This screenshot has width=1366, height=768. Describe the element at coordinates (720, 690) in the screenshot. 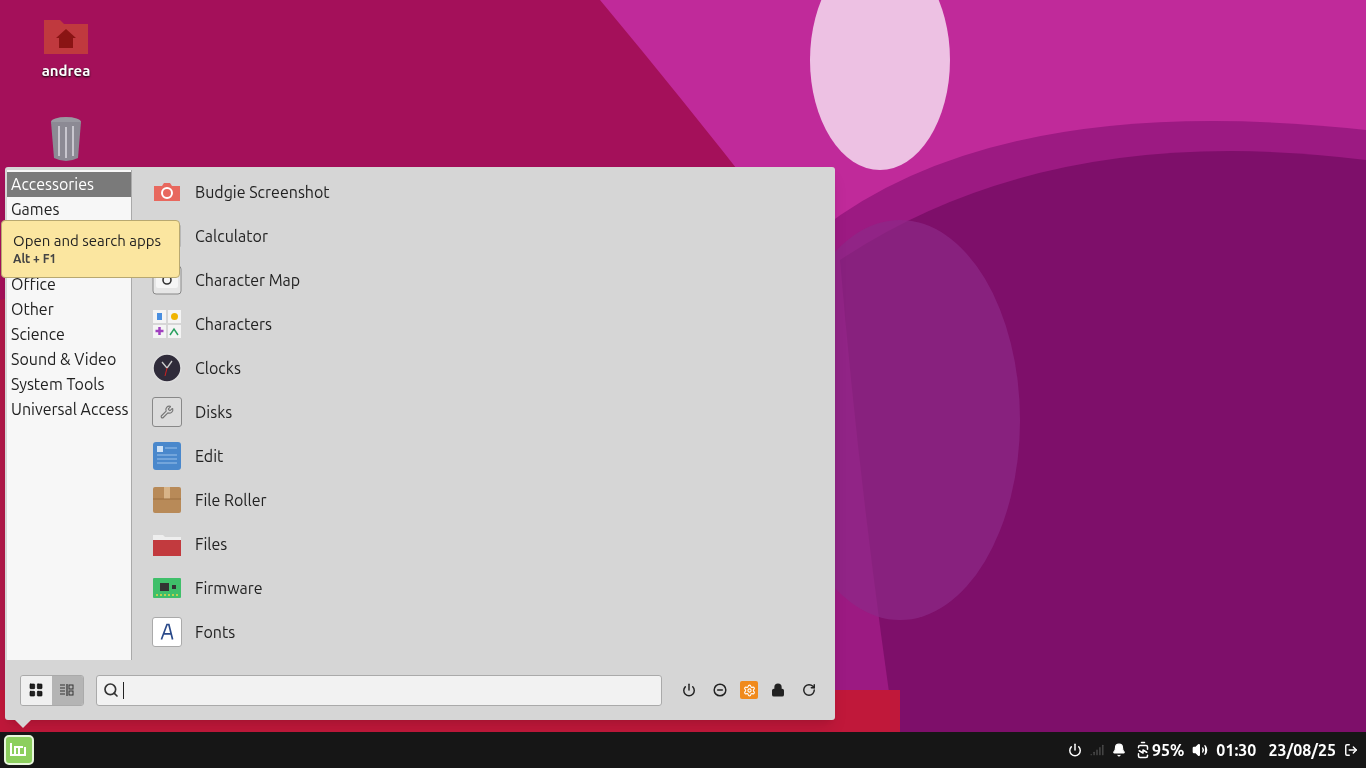

I see `minus-circle-icon` at that location.